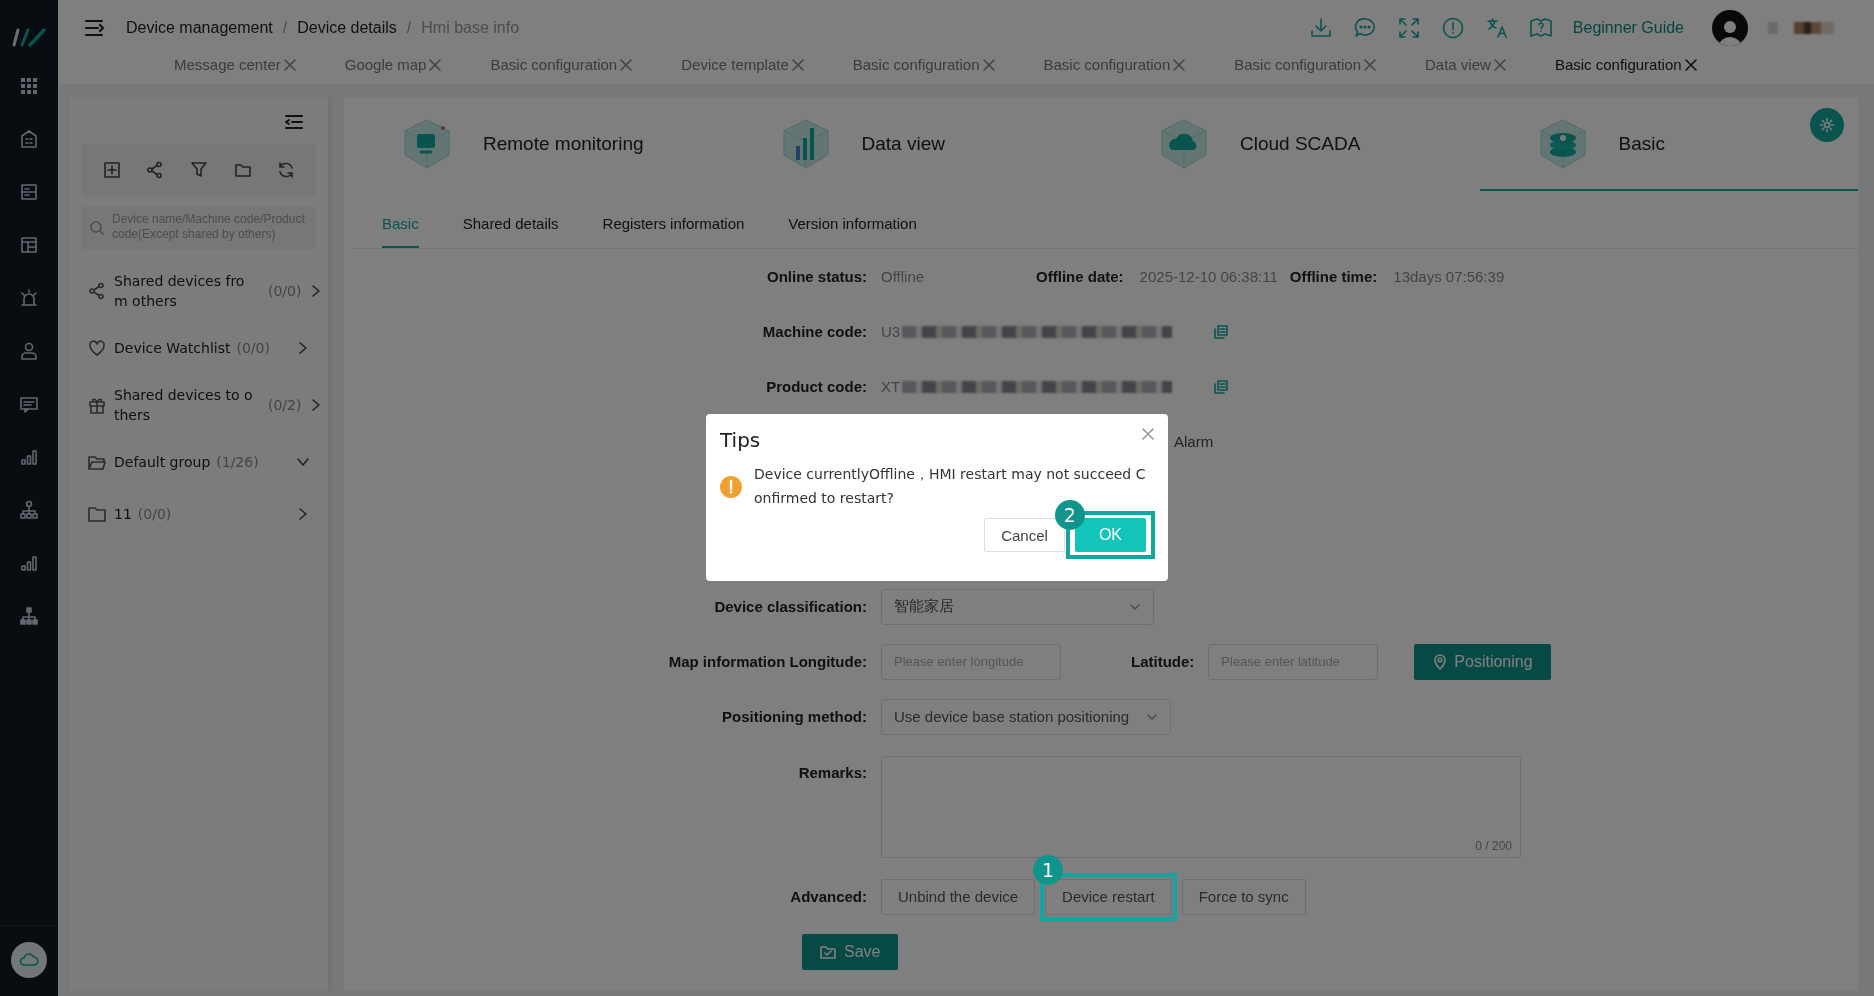 This screenshot has height=996, width=1874. I want to click on sub-tab: Version information, so click(852, 224).